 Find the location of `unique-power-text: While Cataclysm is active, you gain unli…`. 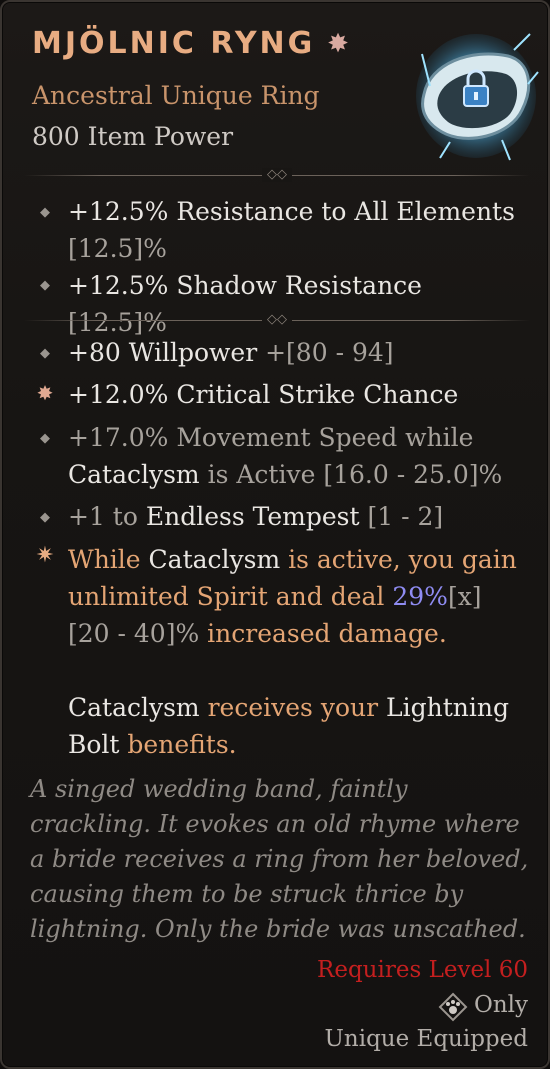

unique-power-text: While Cataclysm is active, you gain unli… is located at coordinates (292, 596).